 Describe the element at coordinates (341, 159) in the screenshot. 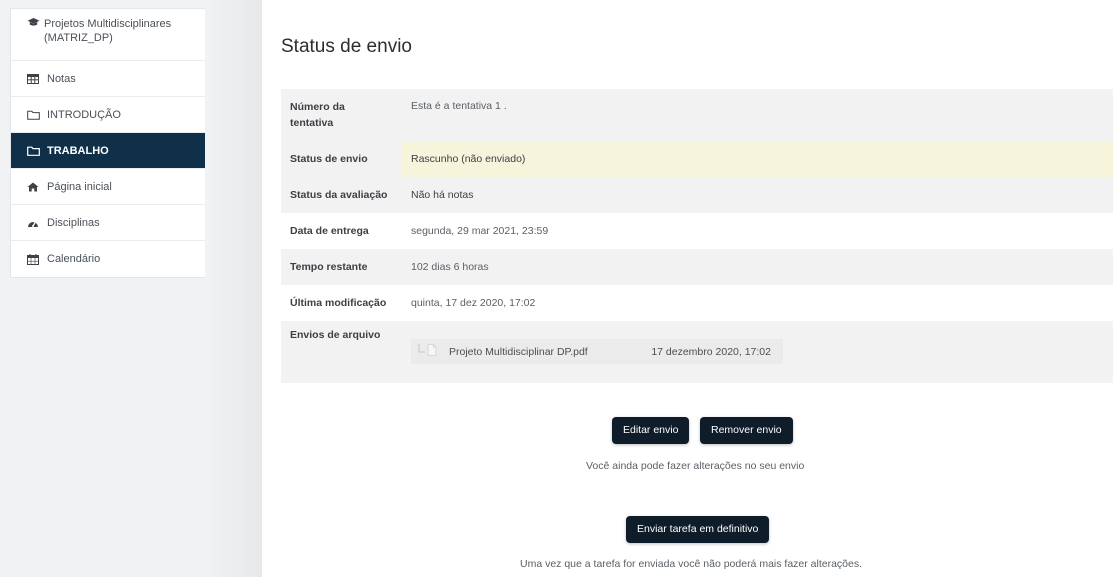

I see `row-label: Status de envio` at that location.